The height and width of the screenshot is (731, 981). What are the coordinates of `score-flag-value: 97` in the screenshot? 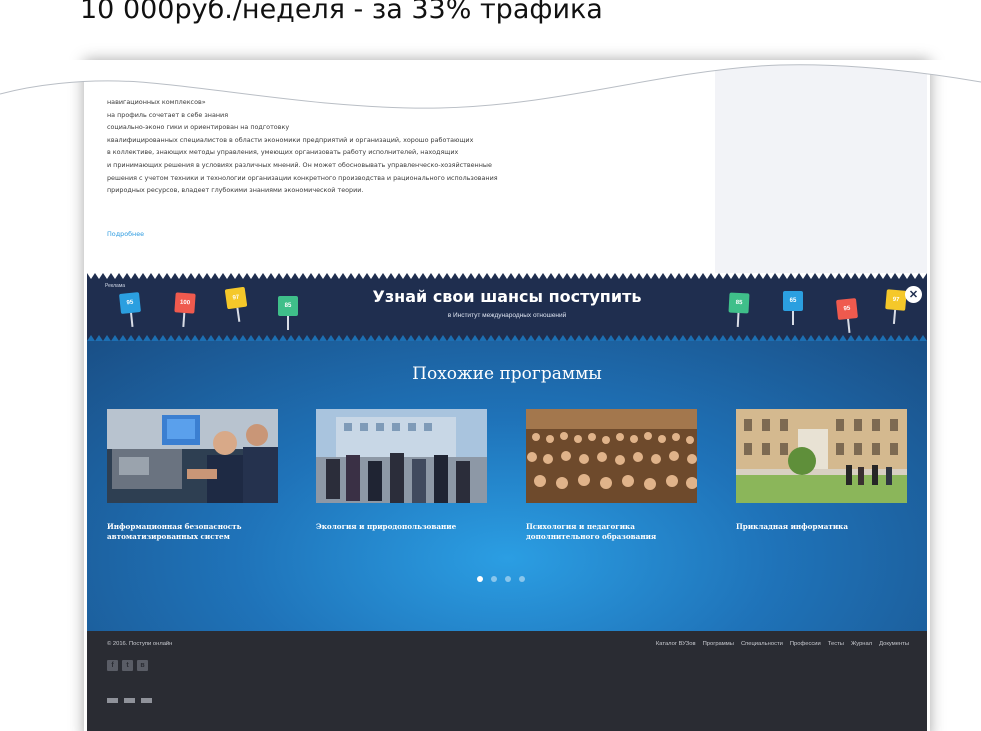 It's located at (896, 300).